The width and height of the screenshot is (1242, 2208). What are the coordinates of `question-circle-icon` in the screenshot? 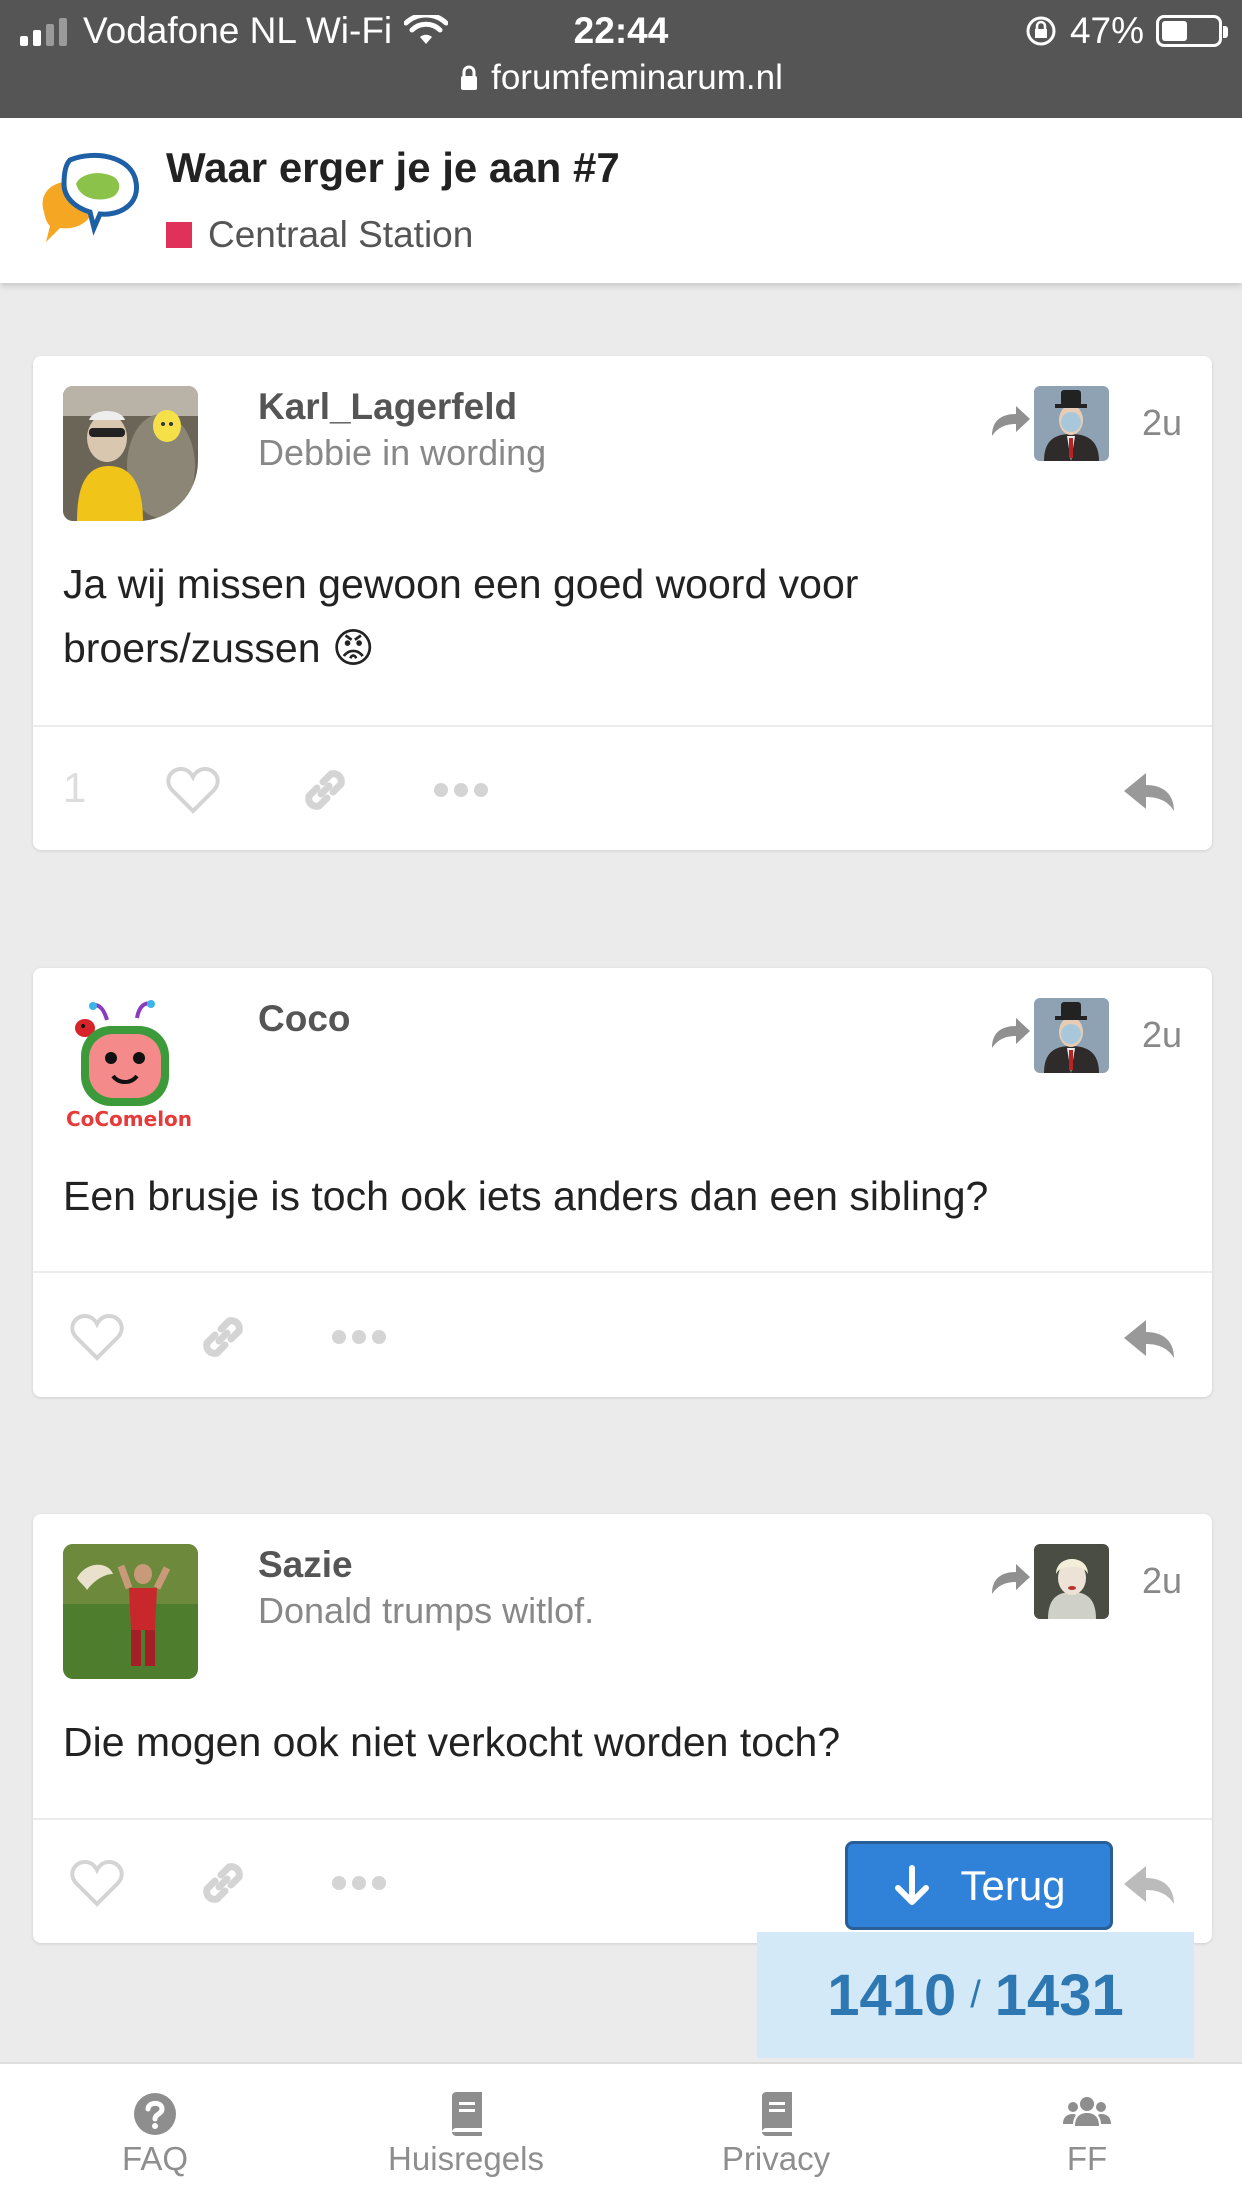 It's located at (155, 2114).